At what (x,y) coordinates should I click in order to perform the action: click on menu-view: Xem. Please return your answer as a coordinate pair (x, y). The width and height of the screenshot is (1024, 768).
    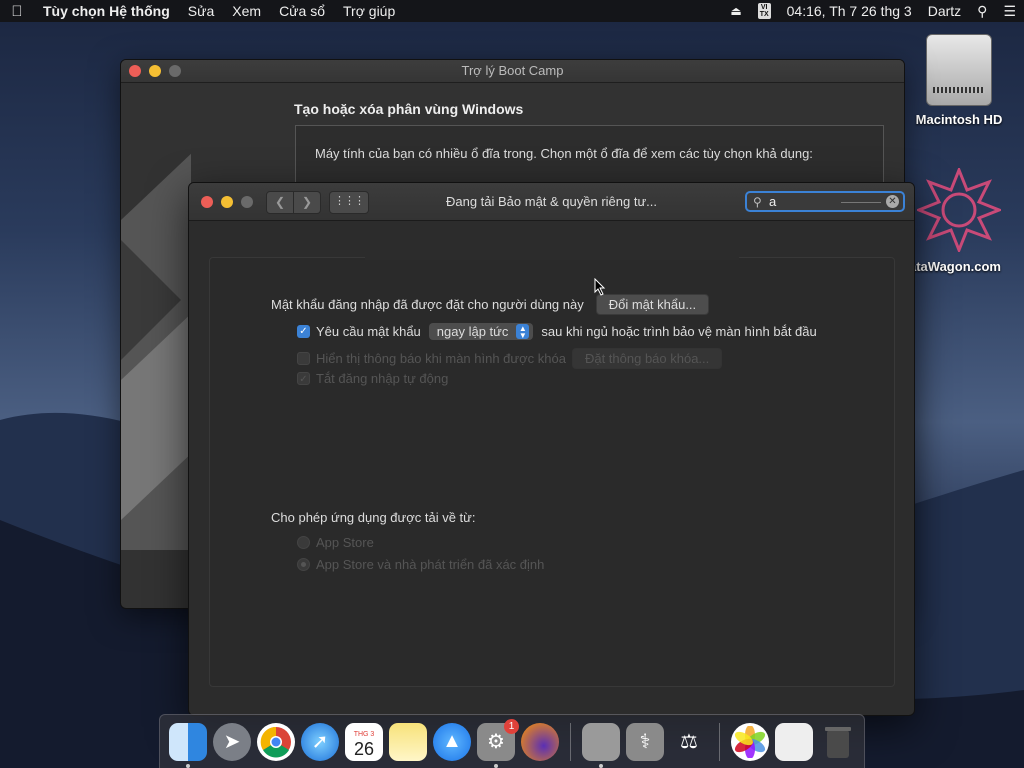
    Looking at the image, I should click on (246, 11).